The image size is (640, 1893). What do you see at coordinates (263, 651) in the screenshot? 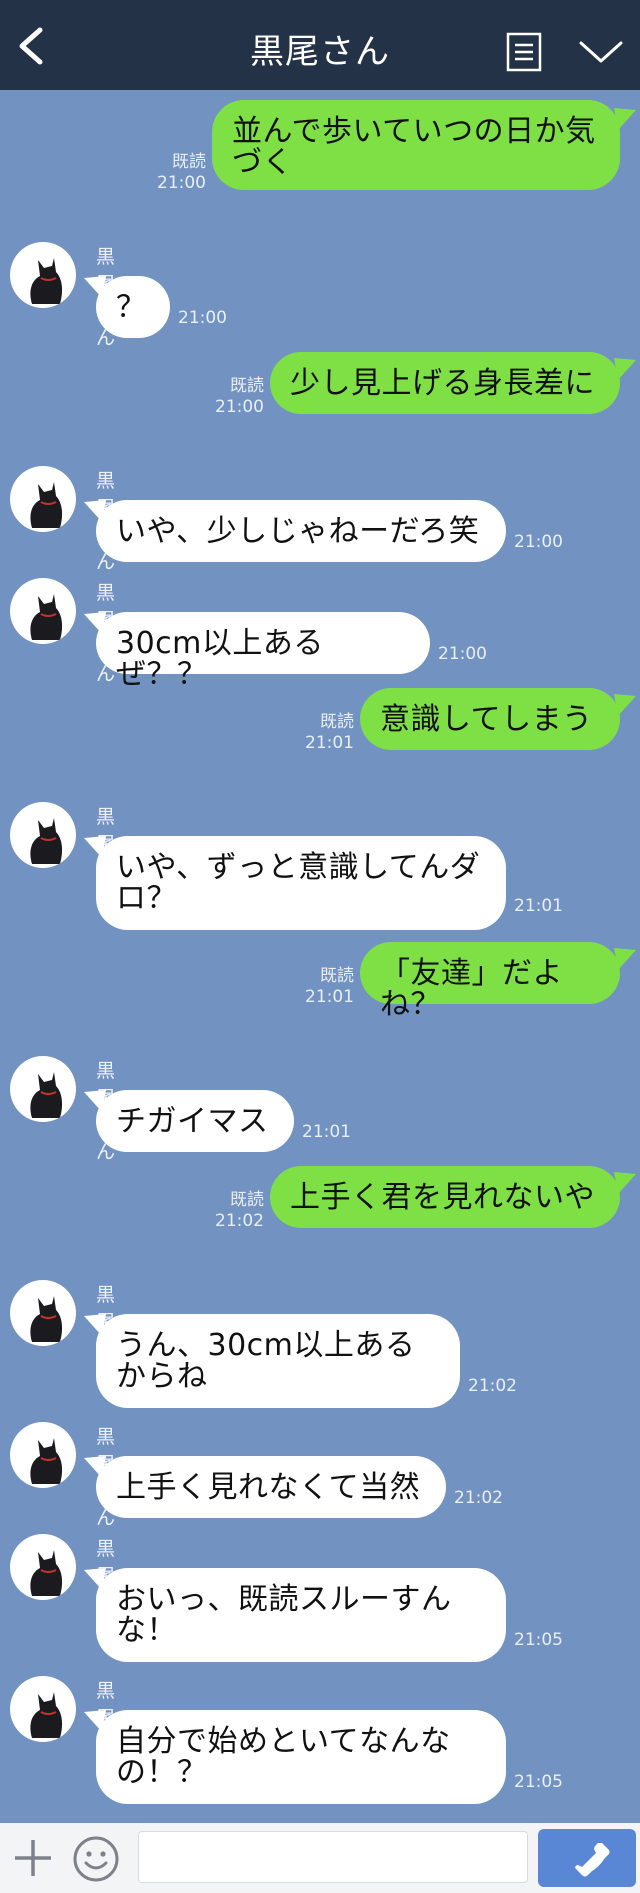
I see `message-bubble: 30cm以上あるぜ？？` at bounding box center [263, 651].